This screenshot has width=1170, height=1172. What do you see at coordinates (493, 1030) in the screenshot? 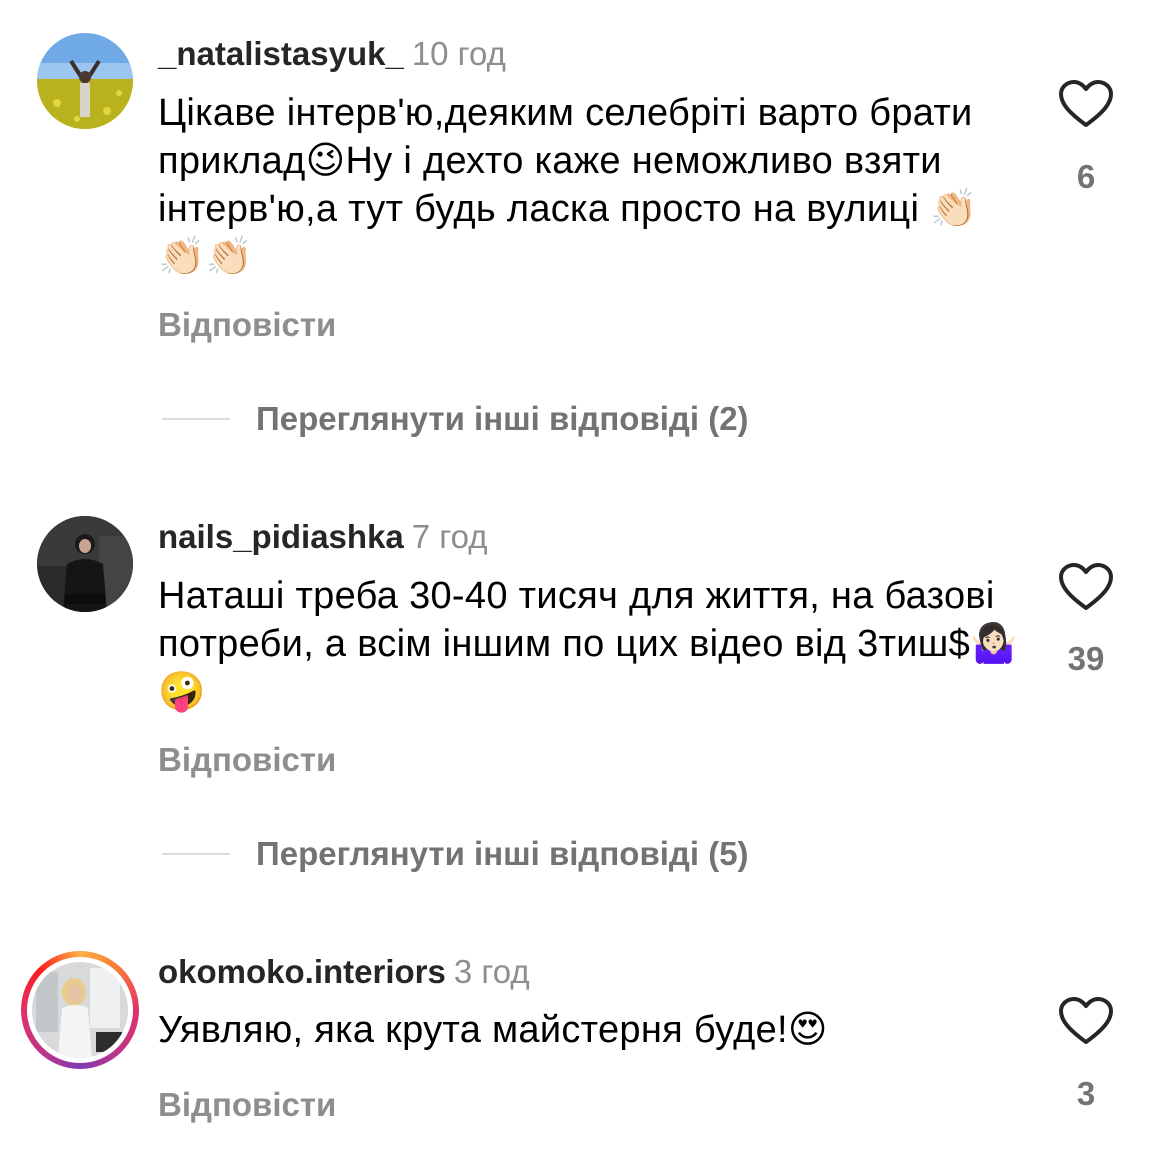
I see `comment-text: Уявляю, яка крута майстерня буде!😍` at bounding box center [493, 1030].